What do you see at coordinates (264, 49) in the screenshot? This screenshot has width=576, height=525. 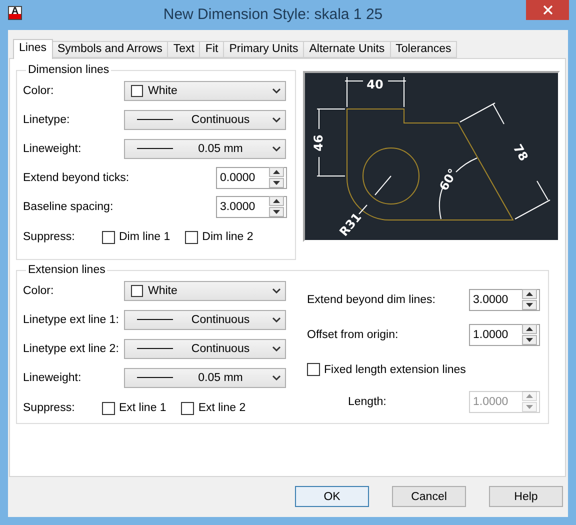 I see `tab: Primary Units` at bounding box center [264, 49].